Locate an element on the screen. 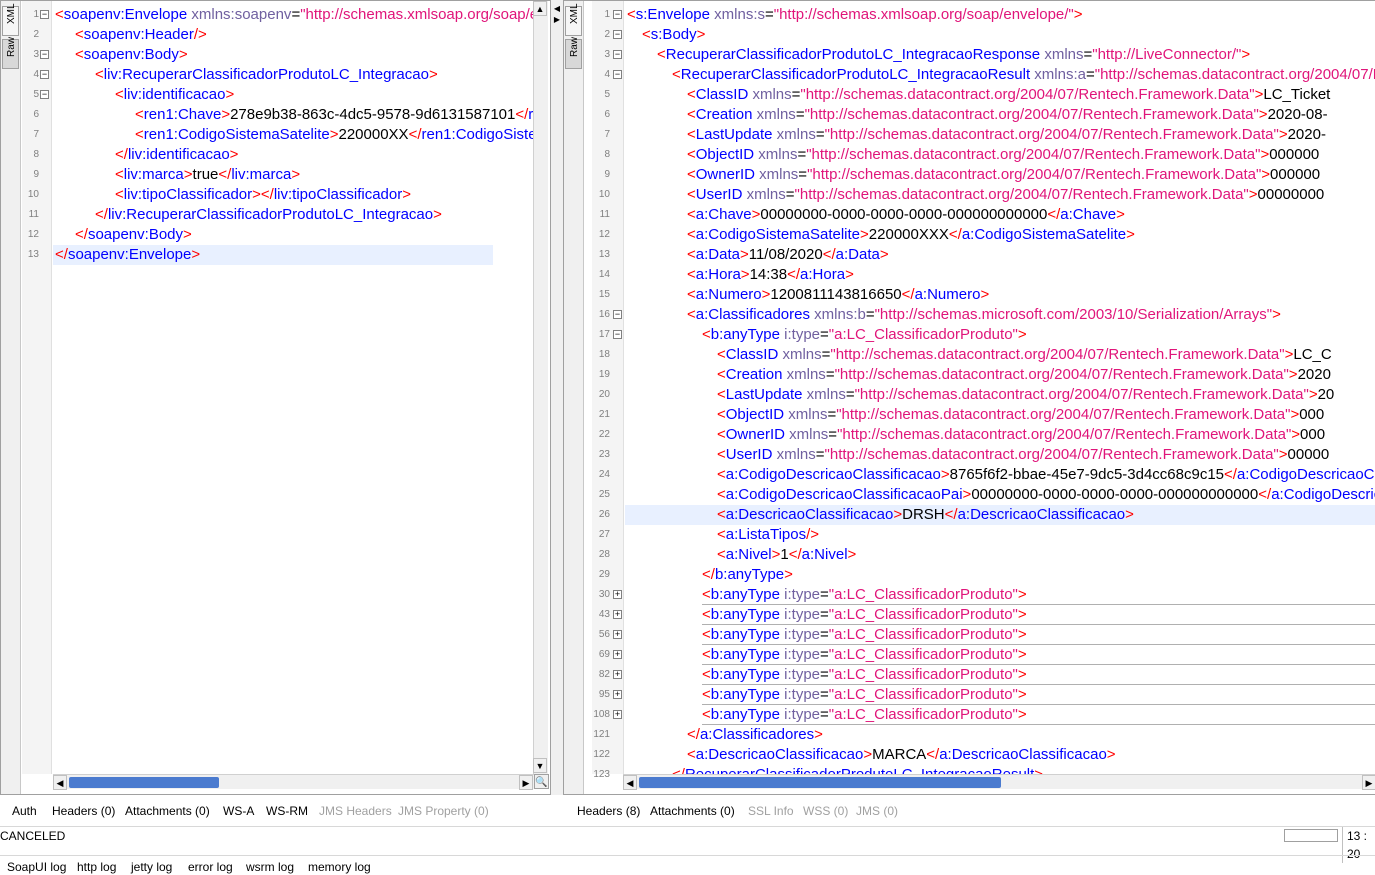 Image resolution: width=1375 pixels, height=875 pixels. xml-line: <s:Body> is located at coordinates (673, 35).